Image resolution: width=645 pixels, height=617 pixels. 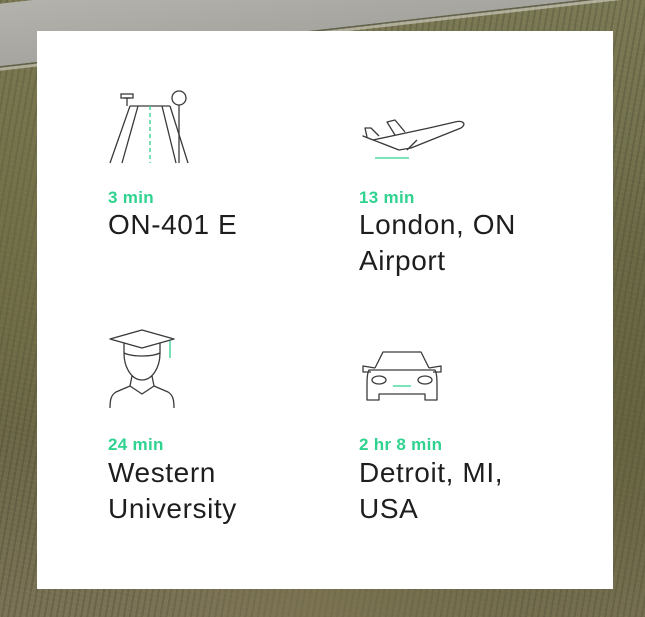 I want to click on airplane-takeoff-icon, so click(x=414, y=135).